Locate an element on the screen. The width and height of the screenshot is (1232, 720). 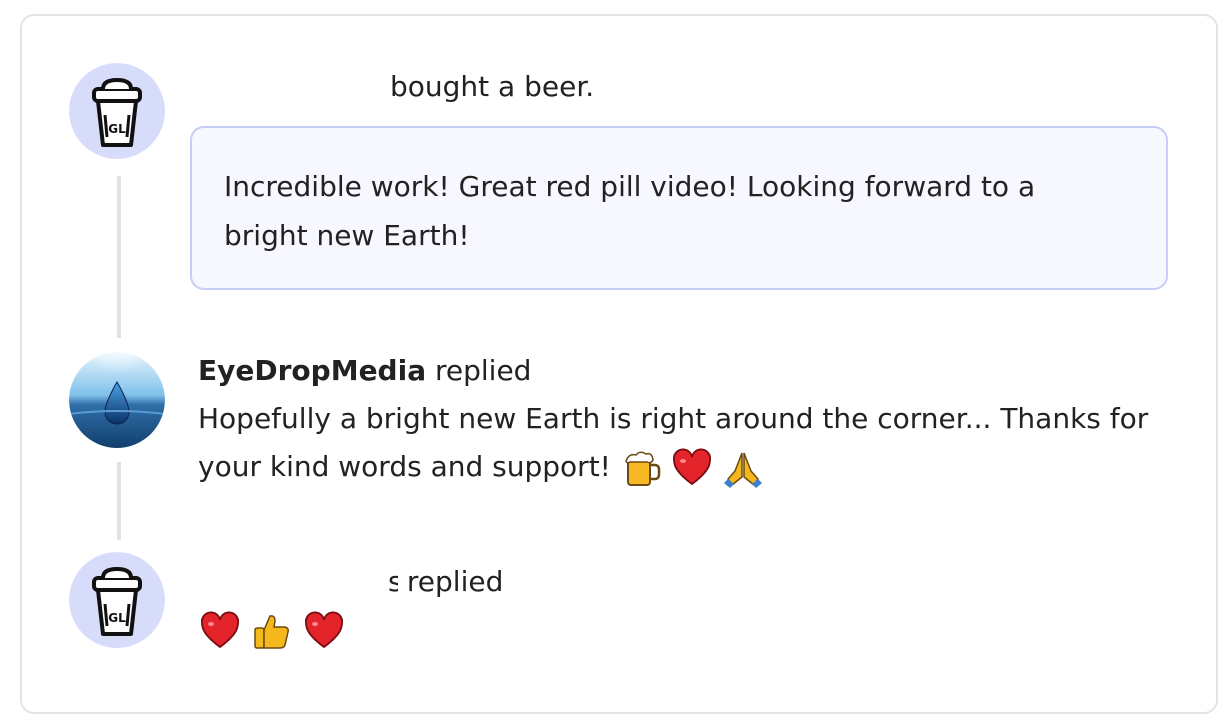
thumbs-up-icon is located at coordinates (272, 631).